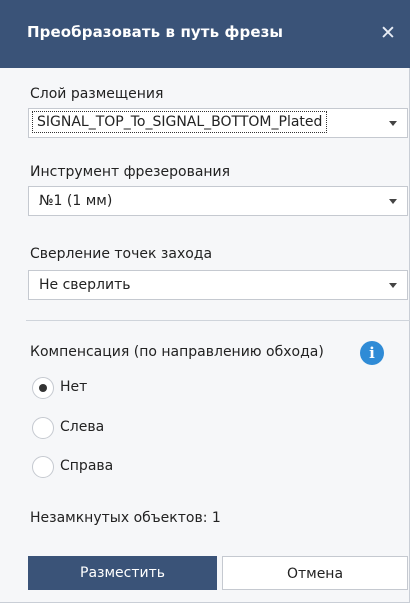 The image size is (418, 603). What do you see at coordinates (177, 352) in the screenshot?
I see `compensation-label: Компенсация (по направлению обхода)` at bounding box center [177, 352].